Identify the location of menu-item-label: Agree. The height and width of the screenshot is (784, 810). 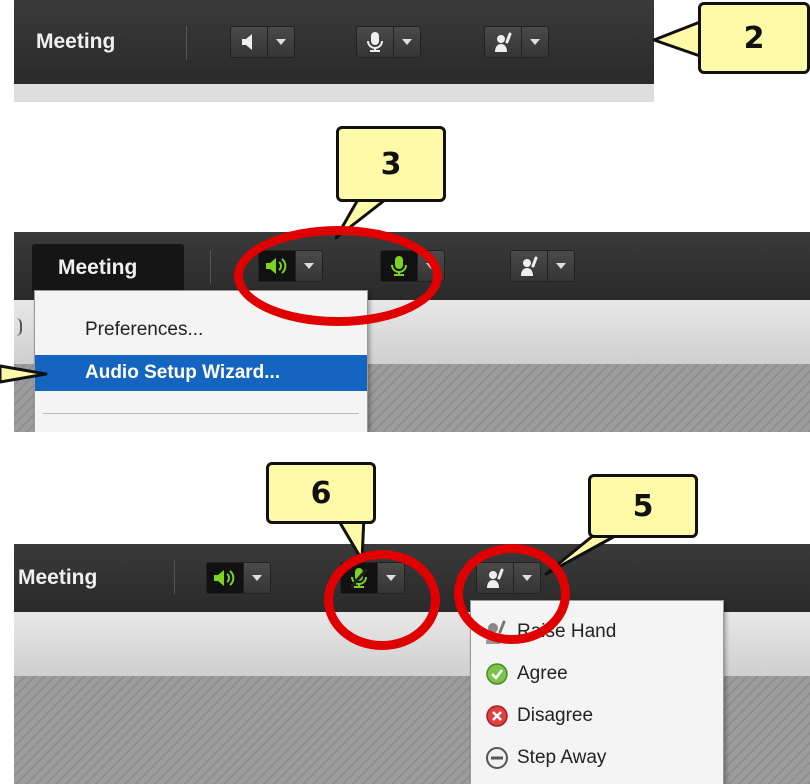
(542, 673).